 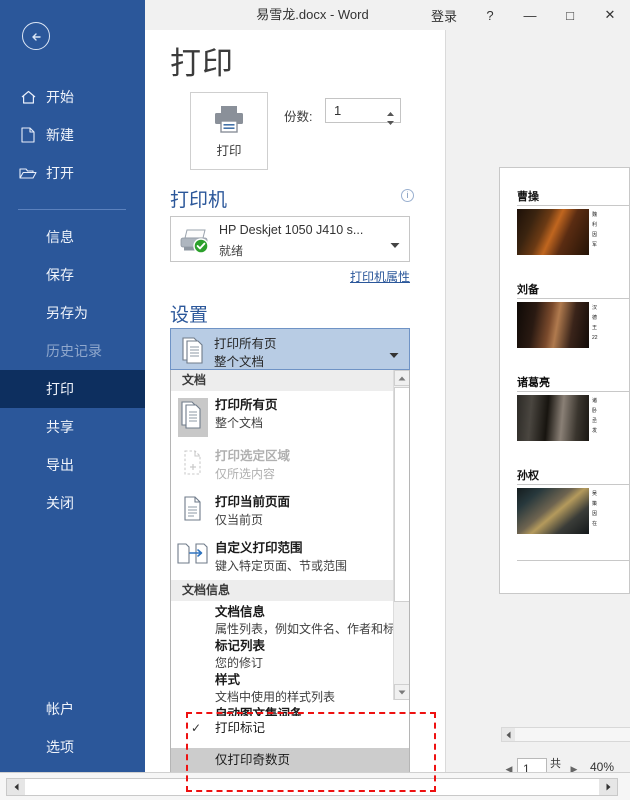 What do you see at coordinates (239, 362) in the screenshot?
I see `print-range-secondary: 整个文档` at bounding box center [239, 362].